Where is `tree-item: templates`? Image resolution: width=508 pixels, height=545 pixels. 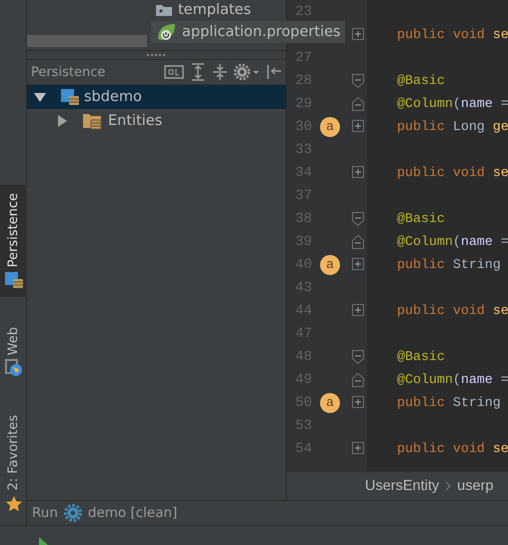 tree-item: templates is located at coordinates (215, 10).